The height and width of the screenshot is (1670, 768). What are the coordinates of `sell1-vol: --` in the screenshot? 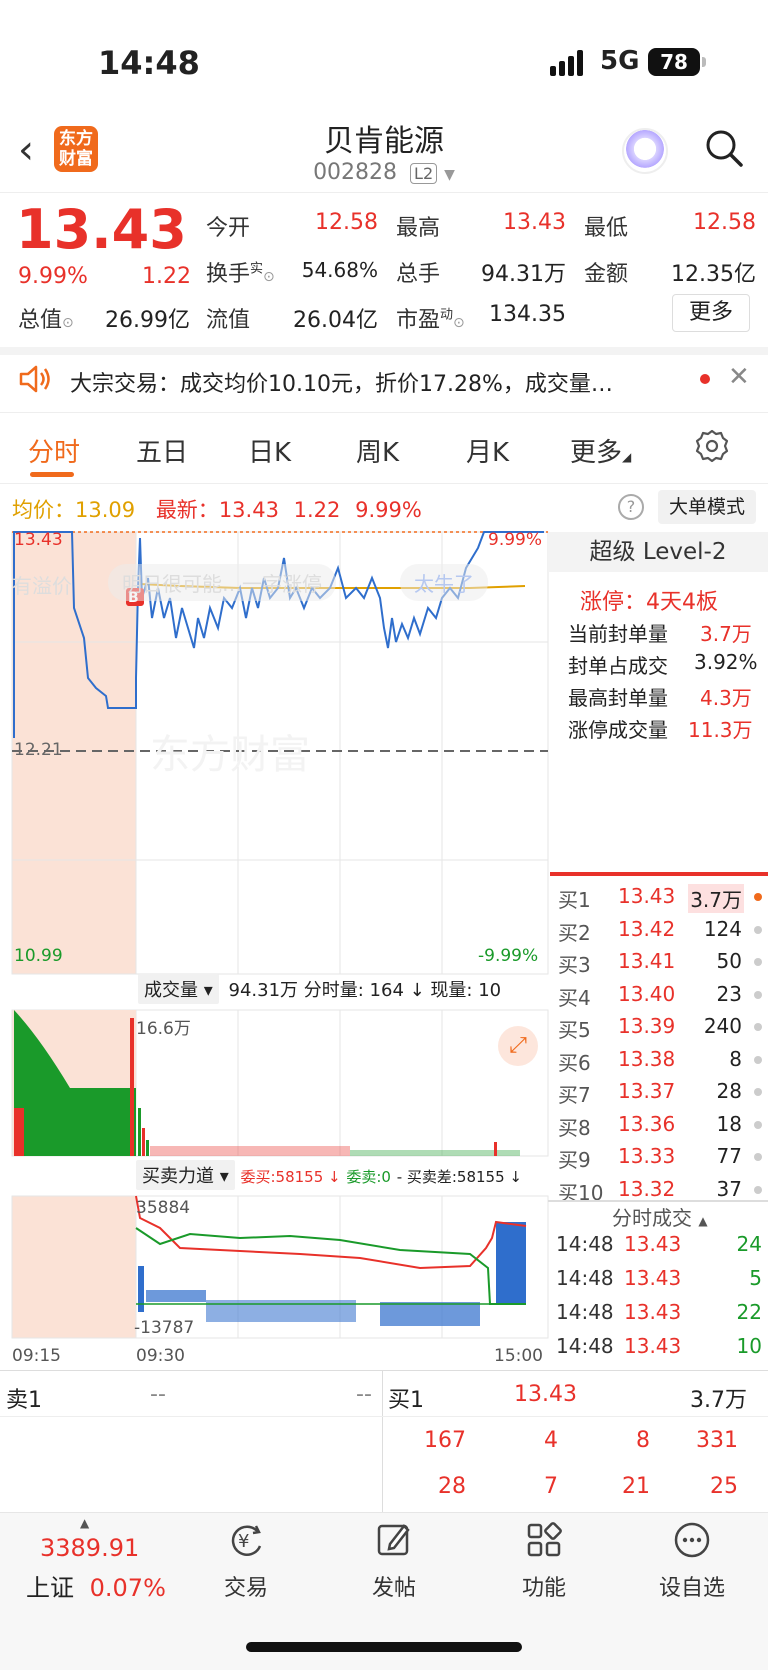 It's located at (364, 1394).